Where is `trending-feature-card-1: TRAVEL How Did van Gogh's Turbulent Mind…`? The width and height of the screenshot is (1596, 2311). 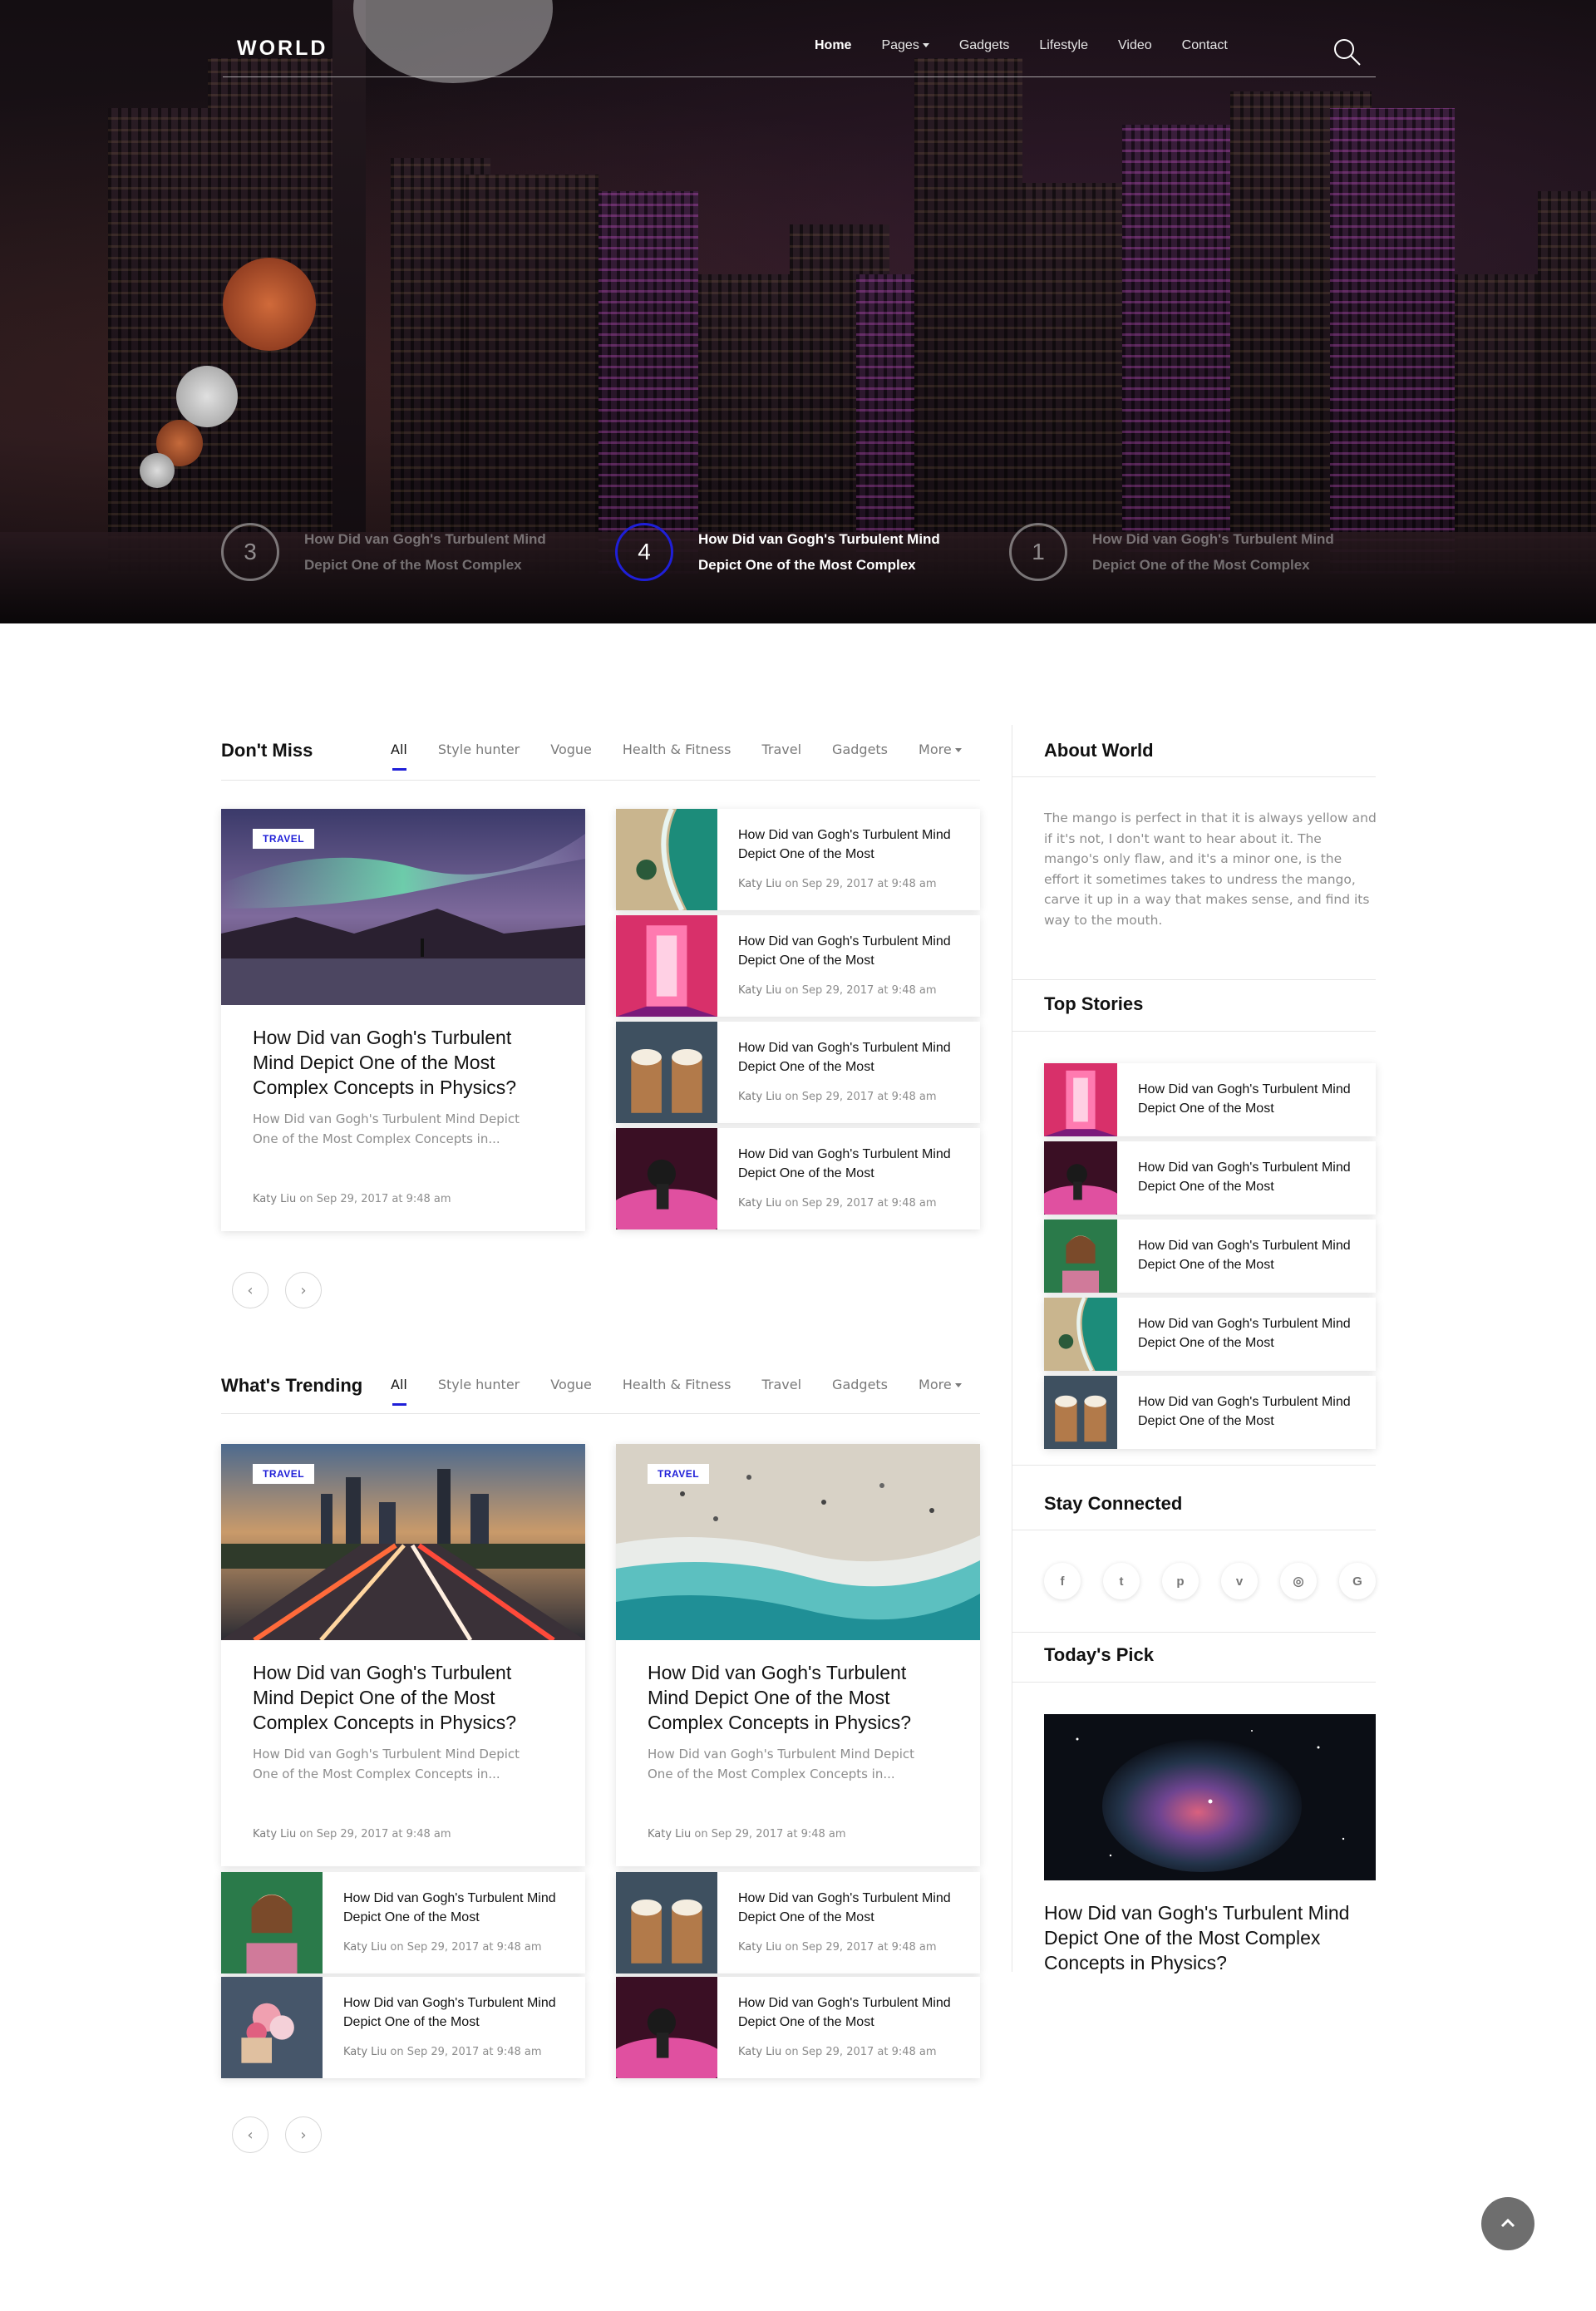 trending-feature-card-1: TRAVEL How Did van Gogh's Turbulent Mind… is located at coordinates (403, 1655).